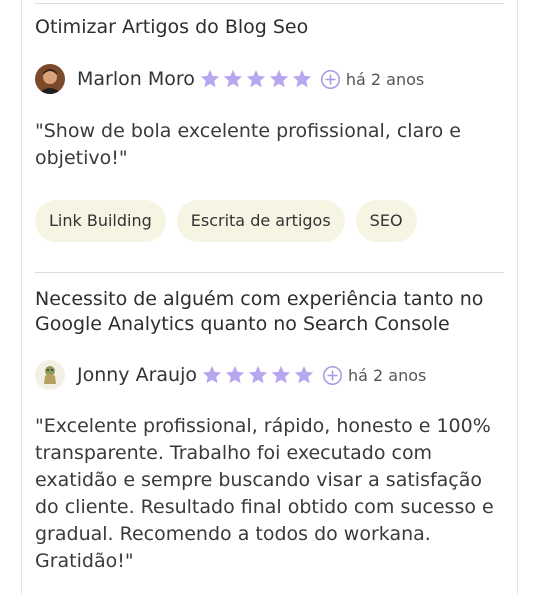  I want to click on tag-seo: SEO, so click(386, 221).